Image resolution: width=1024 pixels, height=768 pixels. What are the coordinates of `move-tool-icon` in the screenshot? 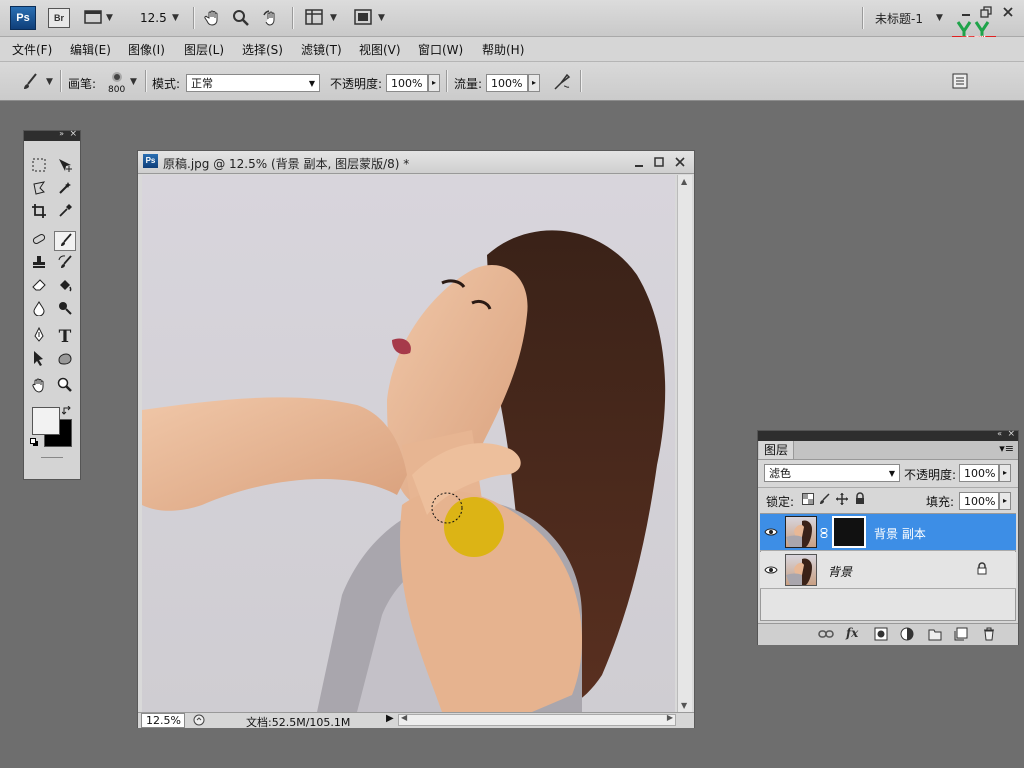 It's located at (65, 167).